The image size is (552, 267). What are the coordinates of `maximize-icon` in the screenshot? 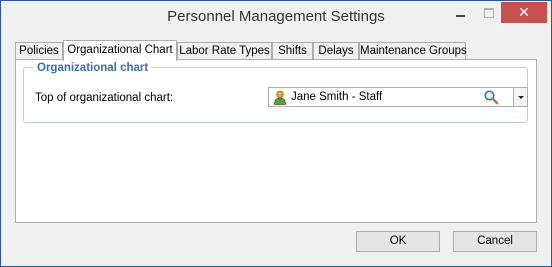 It's located at (488, 13).